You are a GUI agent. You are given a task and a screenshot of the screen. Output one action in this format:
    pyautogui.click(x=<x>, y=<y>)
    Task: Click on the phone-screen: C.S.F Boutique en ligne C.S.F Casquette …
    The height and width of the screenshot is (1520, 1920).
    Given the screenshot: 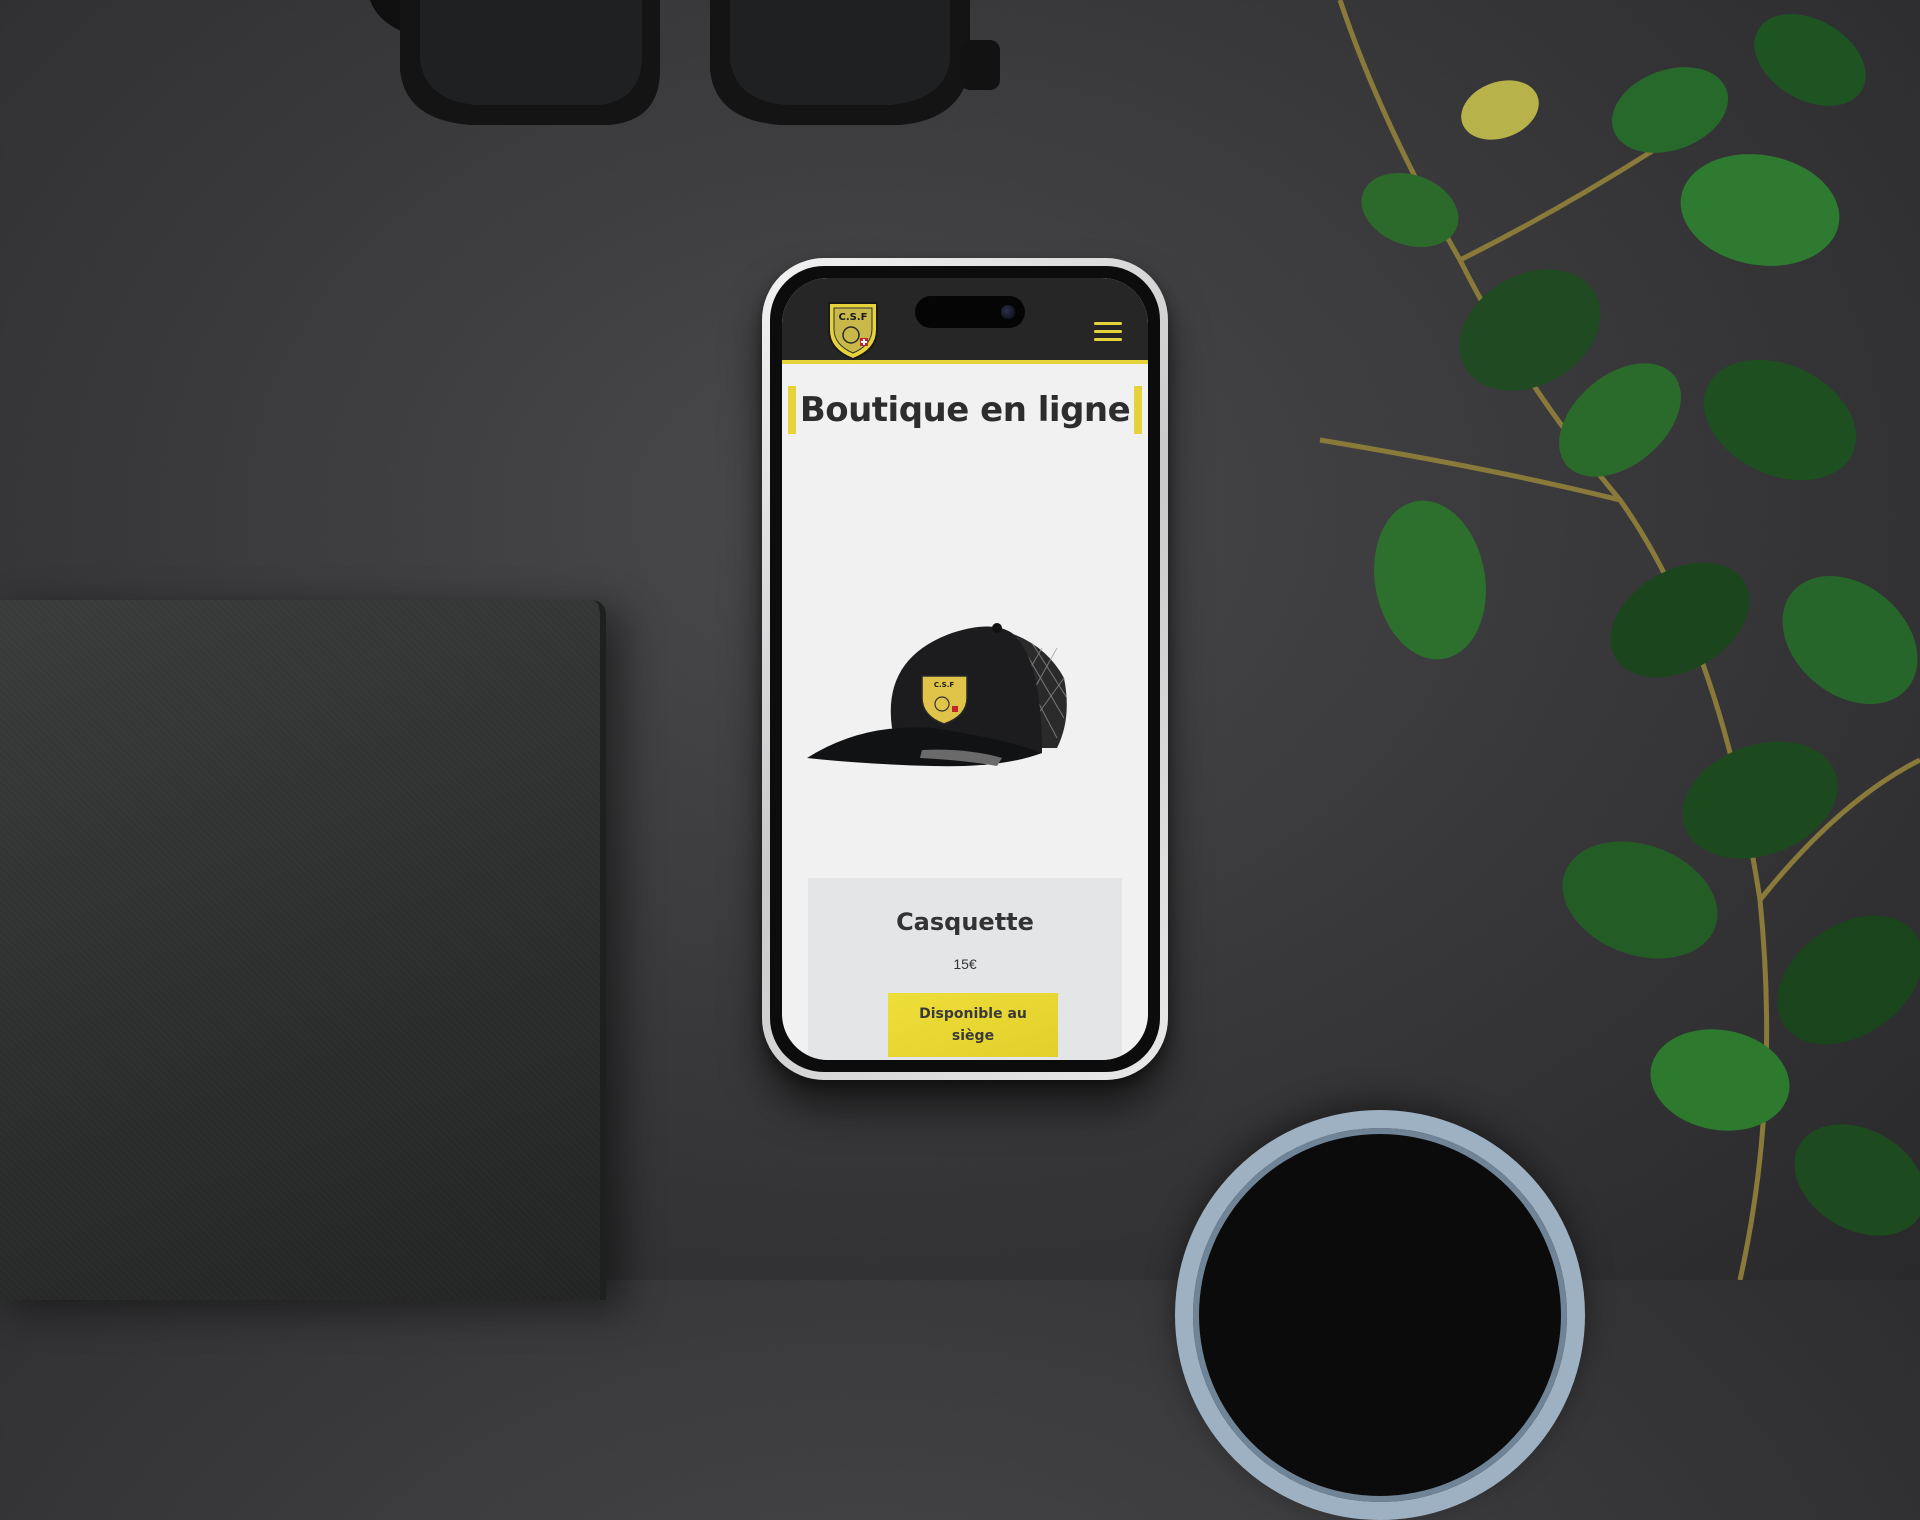 What is the action you would take?
    pyautogui.click(x=965, y=669)
    